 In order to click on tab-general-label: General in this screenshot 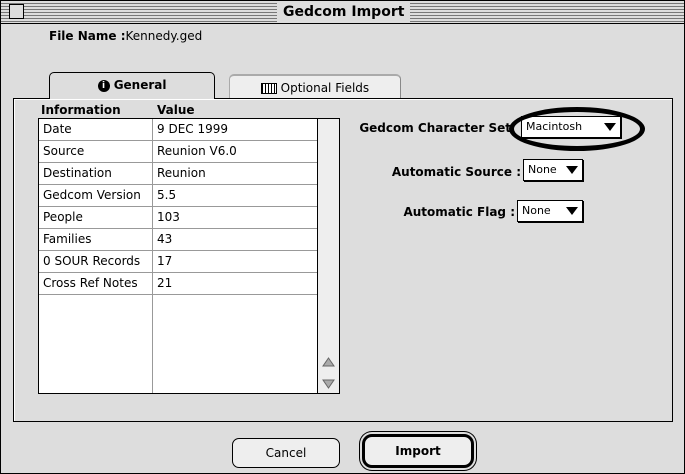, I will do `click(140, 85)`.